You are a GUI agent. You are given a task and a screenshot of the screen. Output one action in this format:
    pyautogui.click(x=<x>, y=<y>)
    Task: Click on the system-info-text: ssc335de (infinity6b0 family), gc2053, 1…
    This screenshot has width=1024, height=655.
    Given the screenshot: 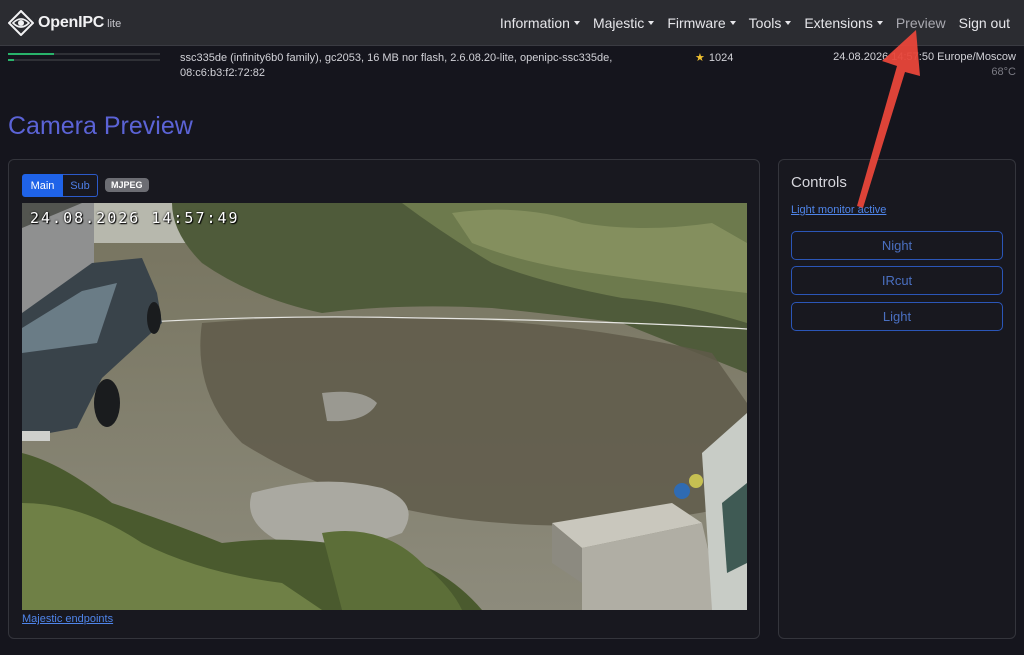 What is the action you would take?
    pyautogui.click(x=396, y=65)
    